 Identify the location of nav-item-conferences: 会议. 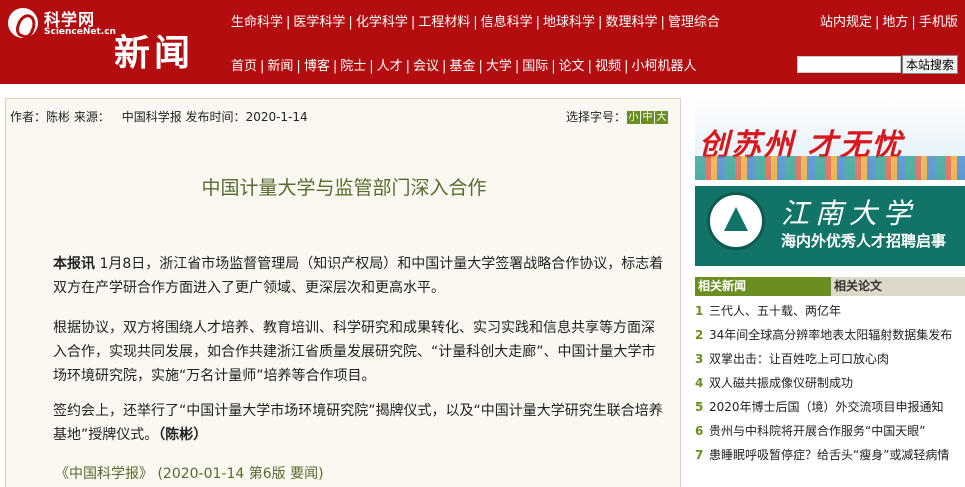
(426, 64).